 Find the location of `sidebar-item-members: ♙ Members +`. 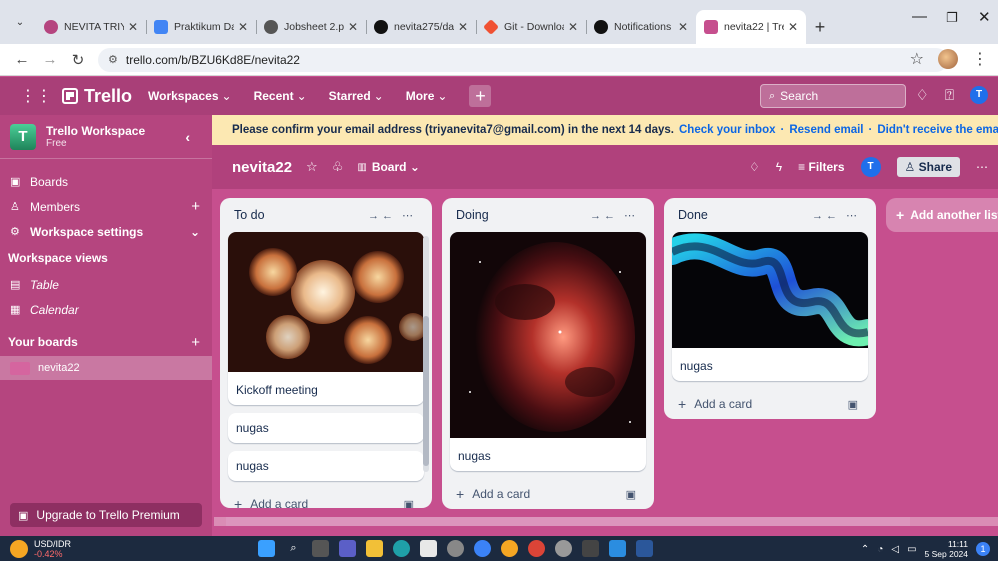

sidebar-item-members: ♙ Members + is located at coordinates (106, 206).